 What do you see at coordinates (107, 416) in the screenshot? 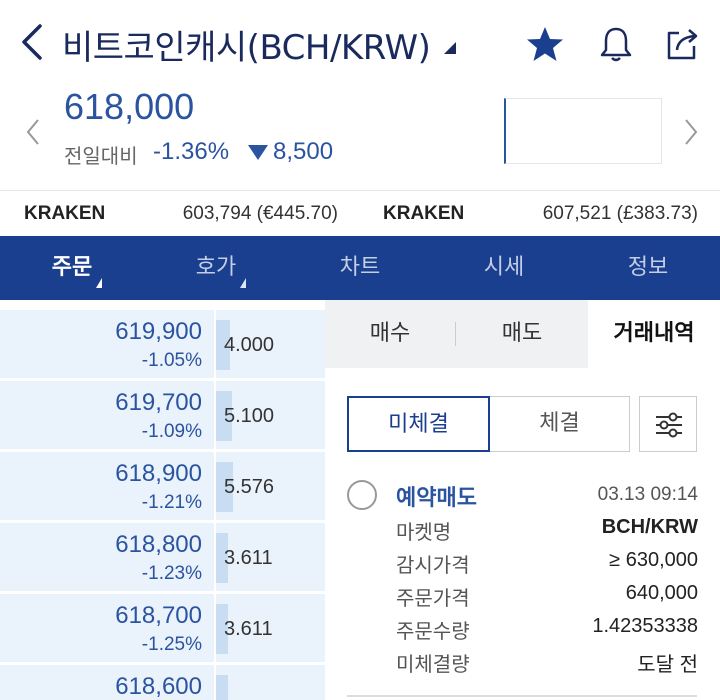
I see `orderbook-price-cell: 619,700 -1.09%` at bounding box center [107, 416].